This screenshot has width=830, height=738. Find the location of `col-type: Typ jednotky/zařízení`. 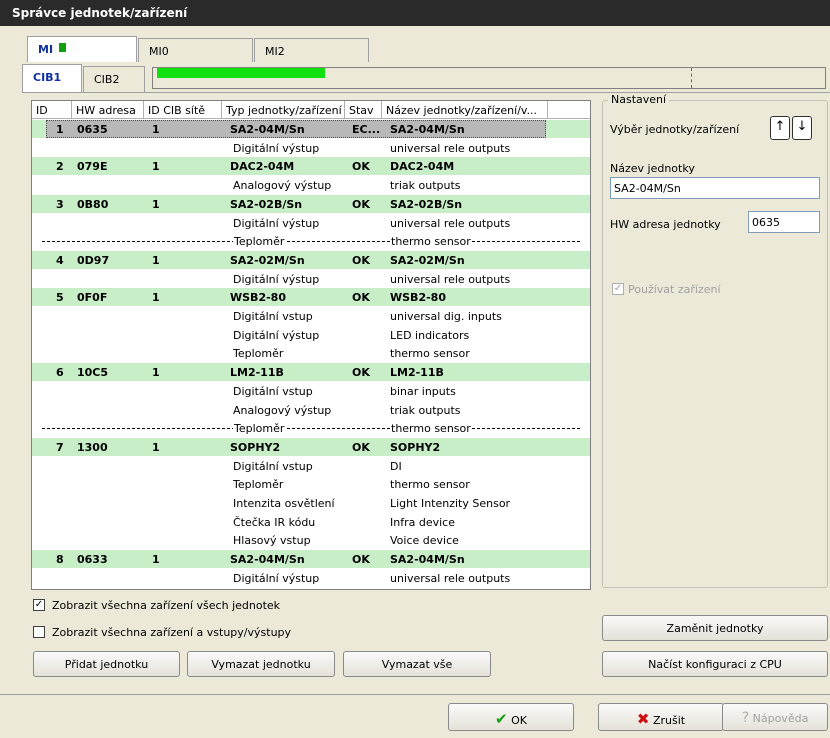

col-type: Typ jednotky/zařízení is located at coordinates (283, 110).